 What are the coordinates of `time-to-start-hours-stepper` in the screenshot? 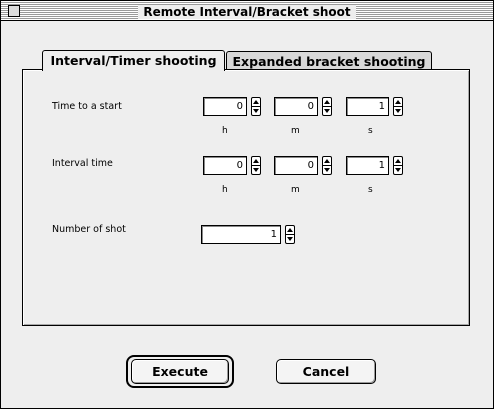 It's located at (256, 106).